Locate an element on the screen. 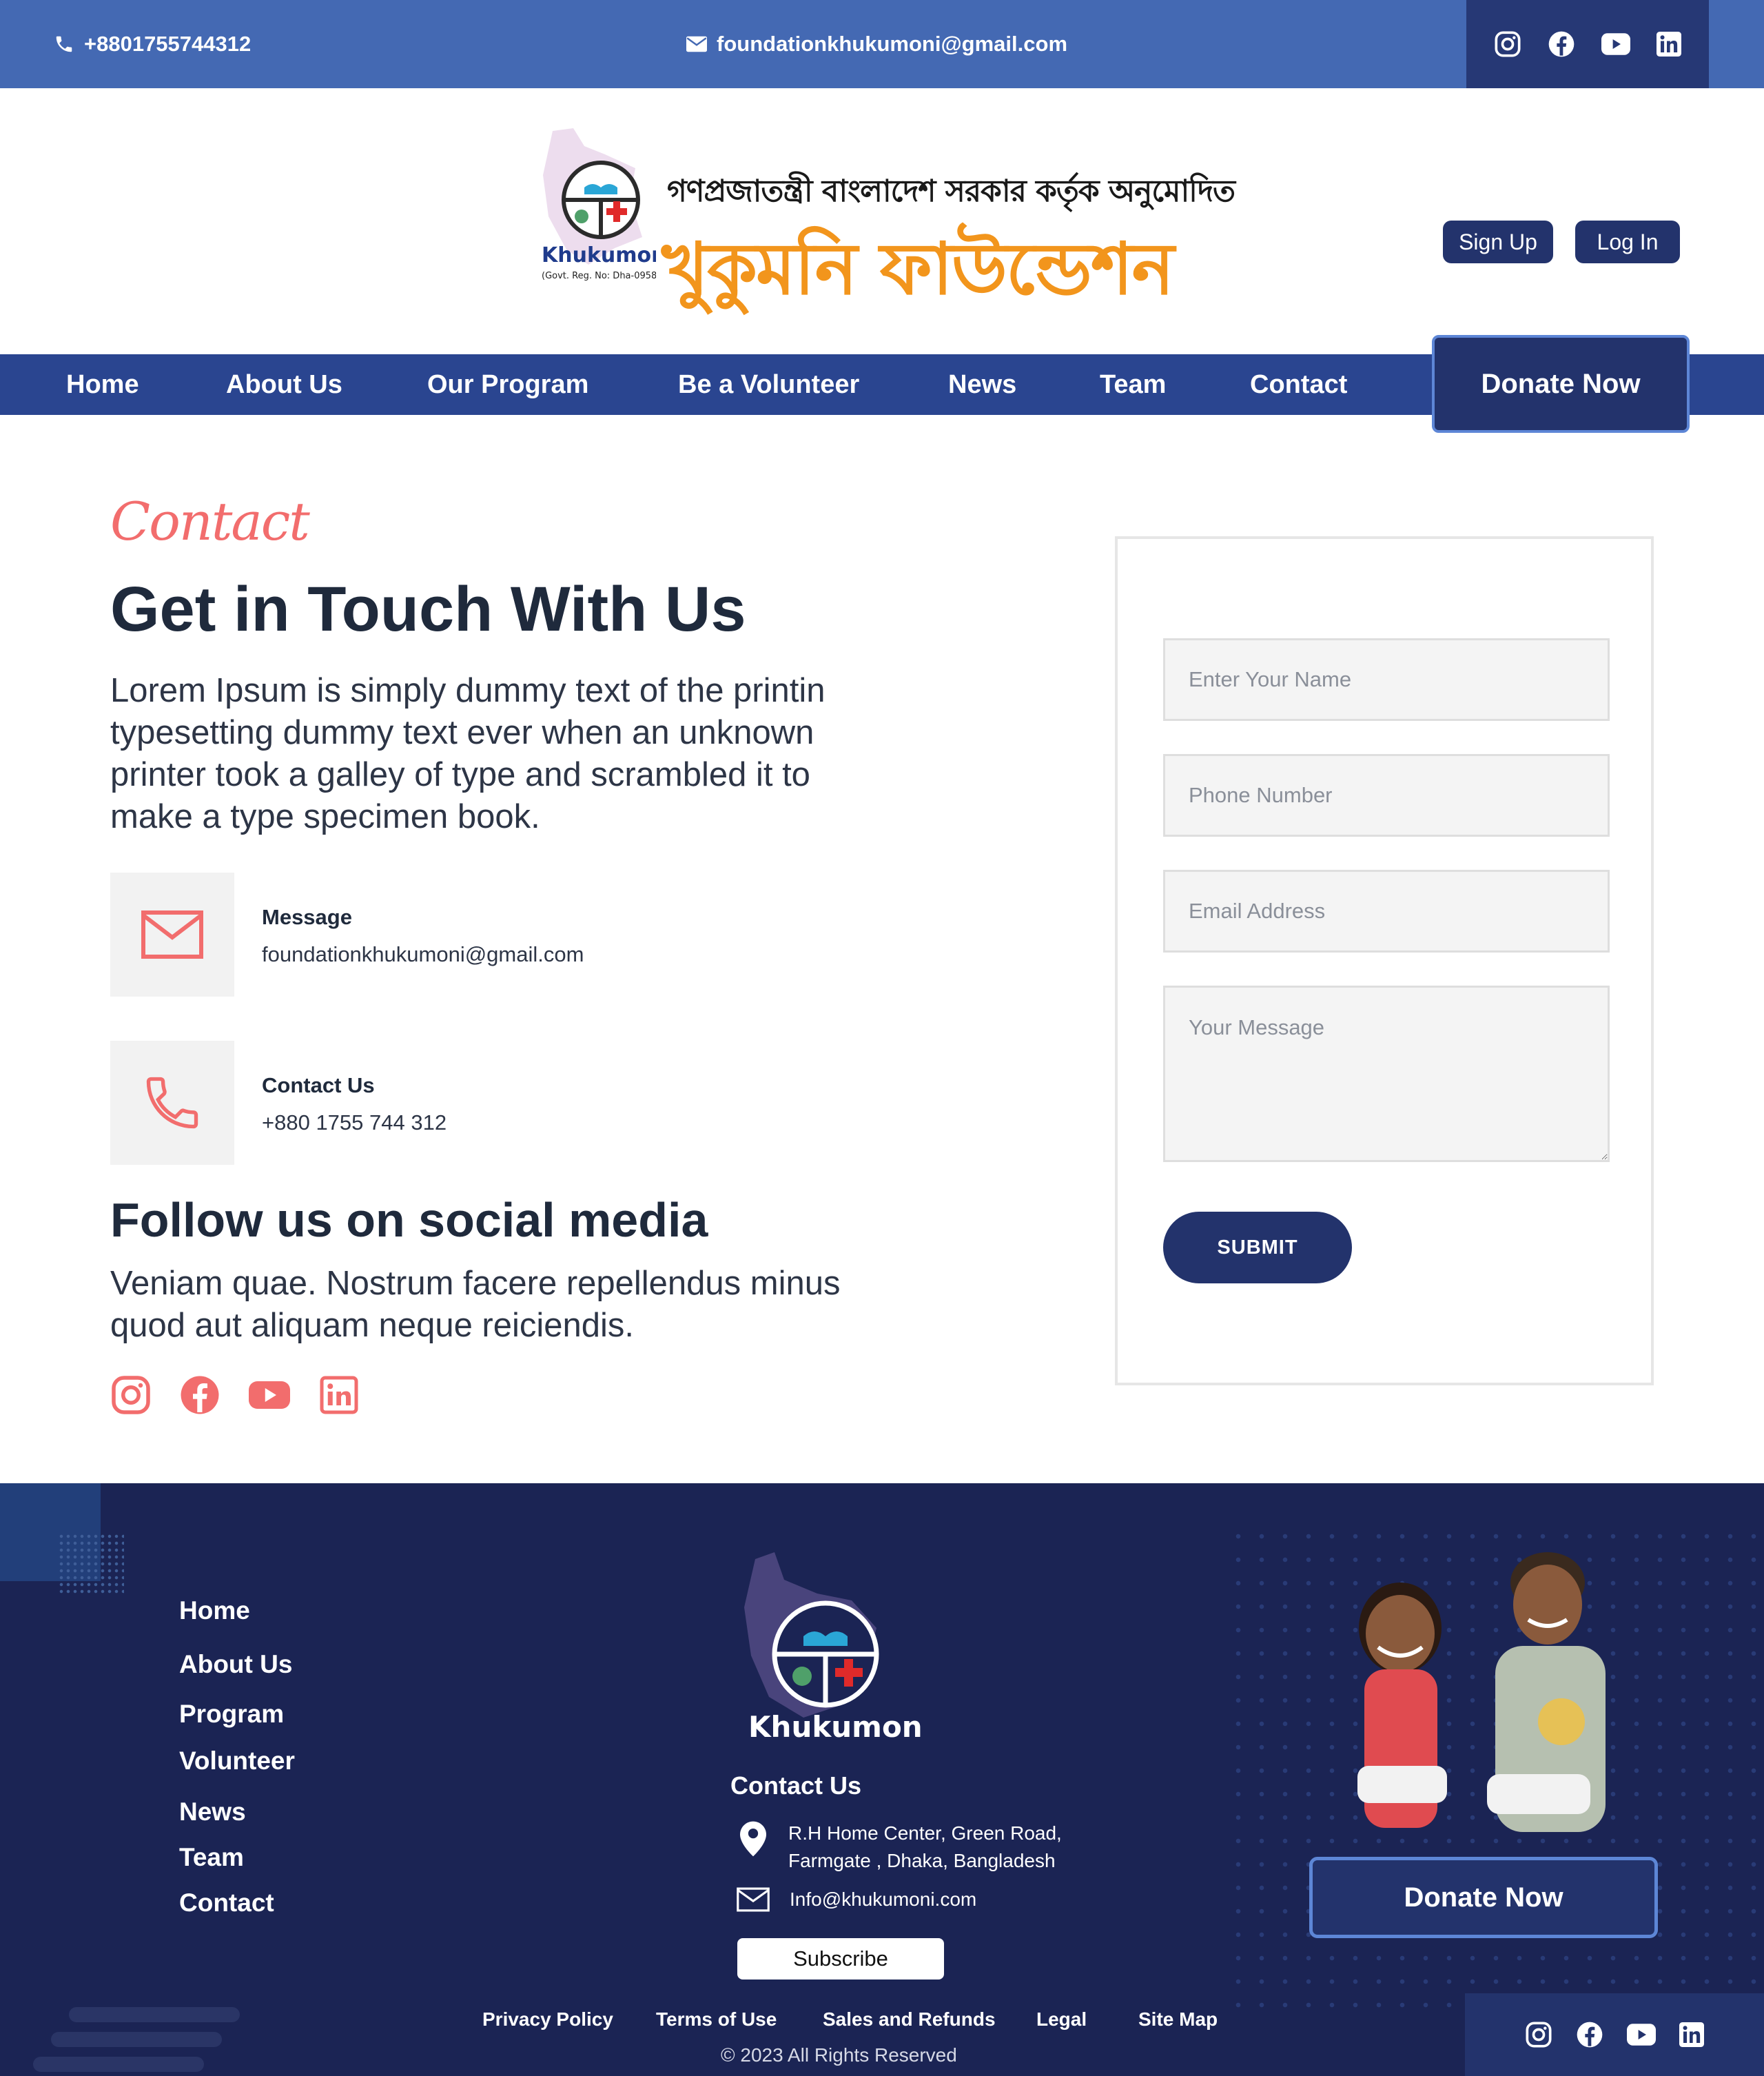 Image resolution: width=1764 pixels, height=2076 pixels. footer-email: Info@khukumoni.com is located at coordinates (883, 1900).